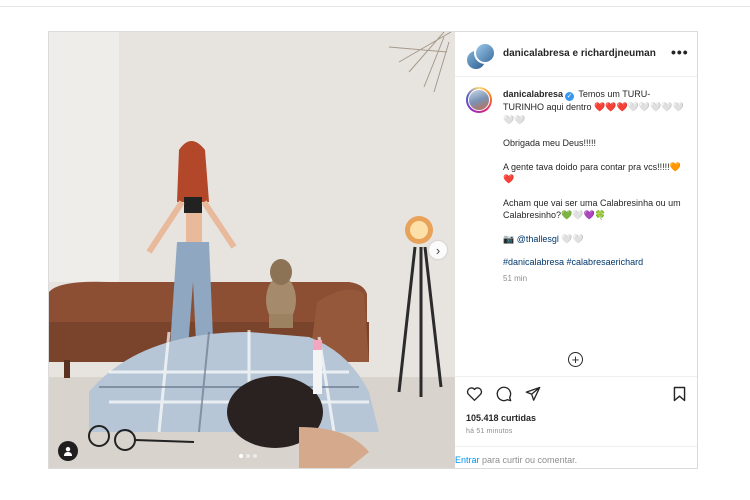 The height and width of the screenshot is (500, 750). What do you see at coordinates (515, 278) in the screenshot?
I see `caption-time: 51 min` at bounding box center [515, 278].